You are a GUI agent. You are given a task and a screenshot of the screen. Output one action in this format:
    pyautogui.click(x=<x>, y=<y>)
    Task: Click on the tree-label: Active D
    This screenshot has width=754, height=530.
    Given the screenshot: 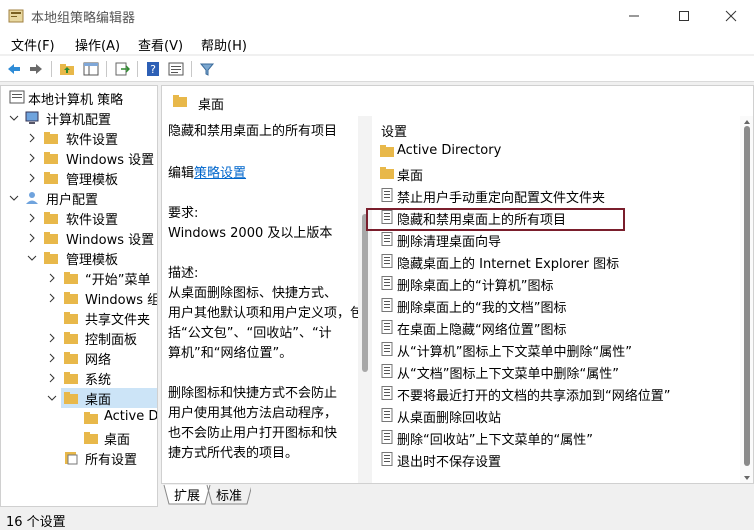 What is the action you would take?
    pyautogui.click(x=131, y=416)
    